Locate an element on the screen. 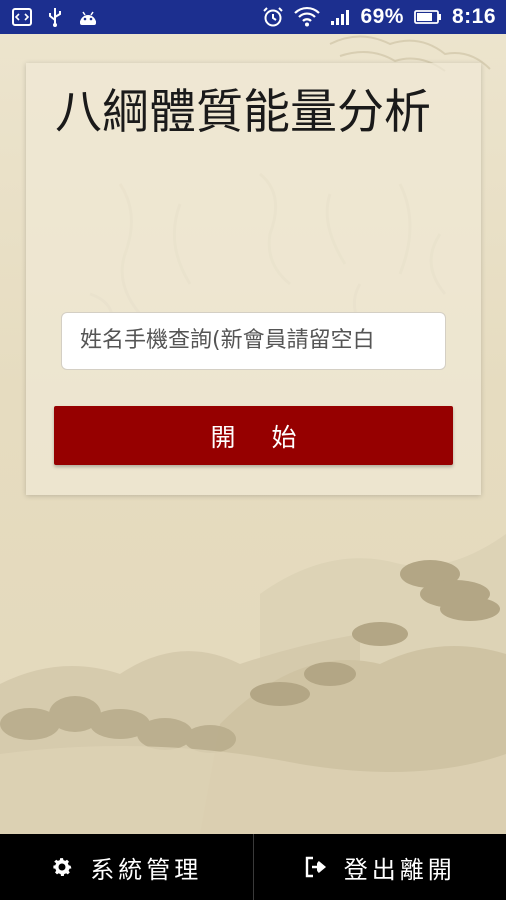 The width and height of the screenshot is (506, 900). battery-icon is located at coordinates (428, 17).